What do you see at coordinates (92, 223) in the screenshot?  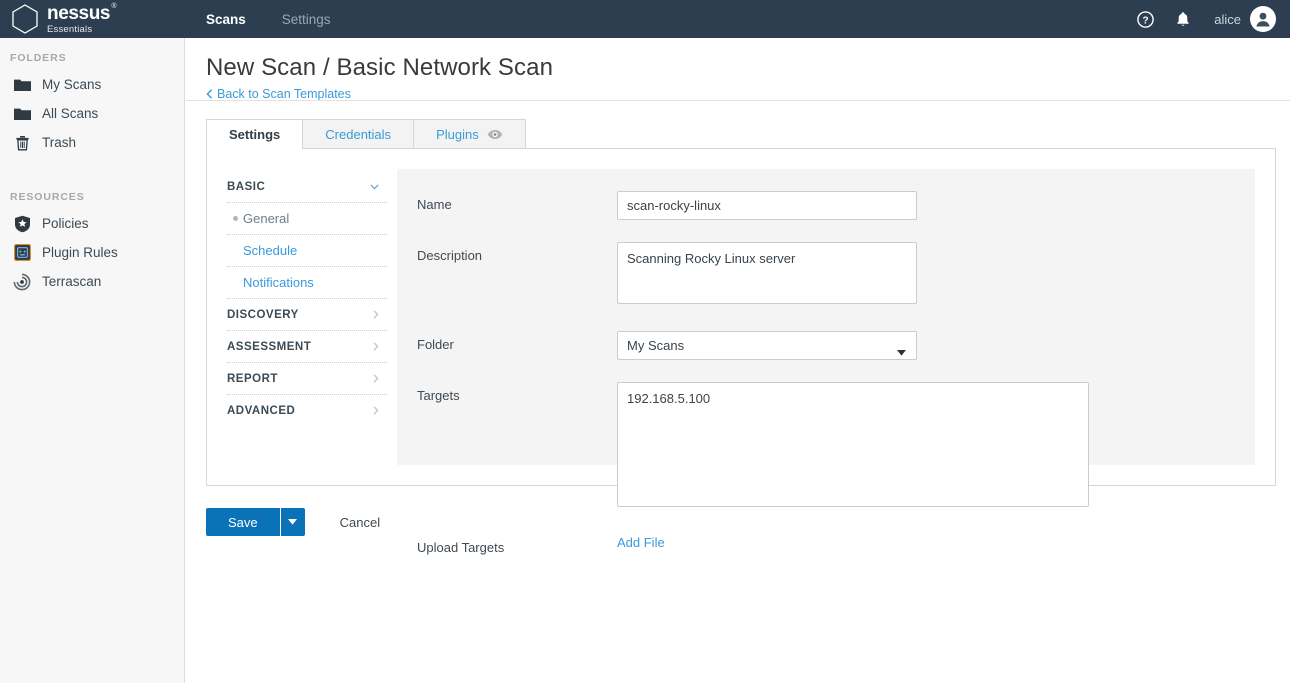 I see `sidebar-item-policies: Policies` at bounding box center [92, 223].